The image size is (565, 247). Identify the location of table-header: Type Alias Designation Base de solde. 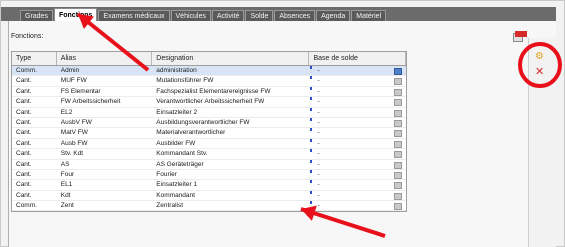
(209, 59).